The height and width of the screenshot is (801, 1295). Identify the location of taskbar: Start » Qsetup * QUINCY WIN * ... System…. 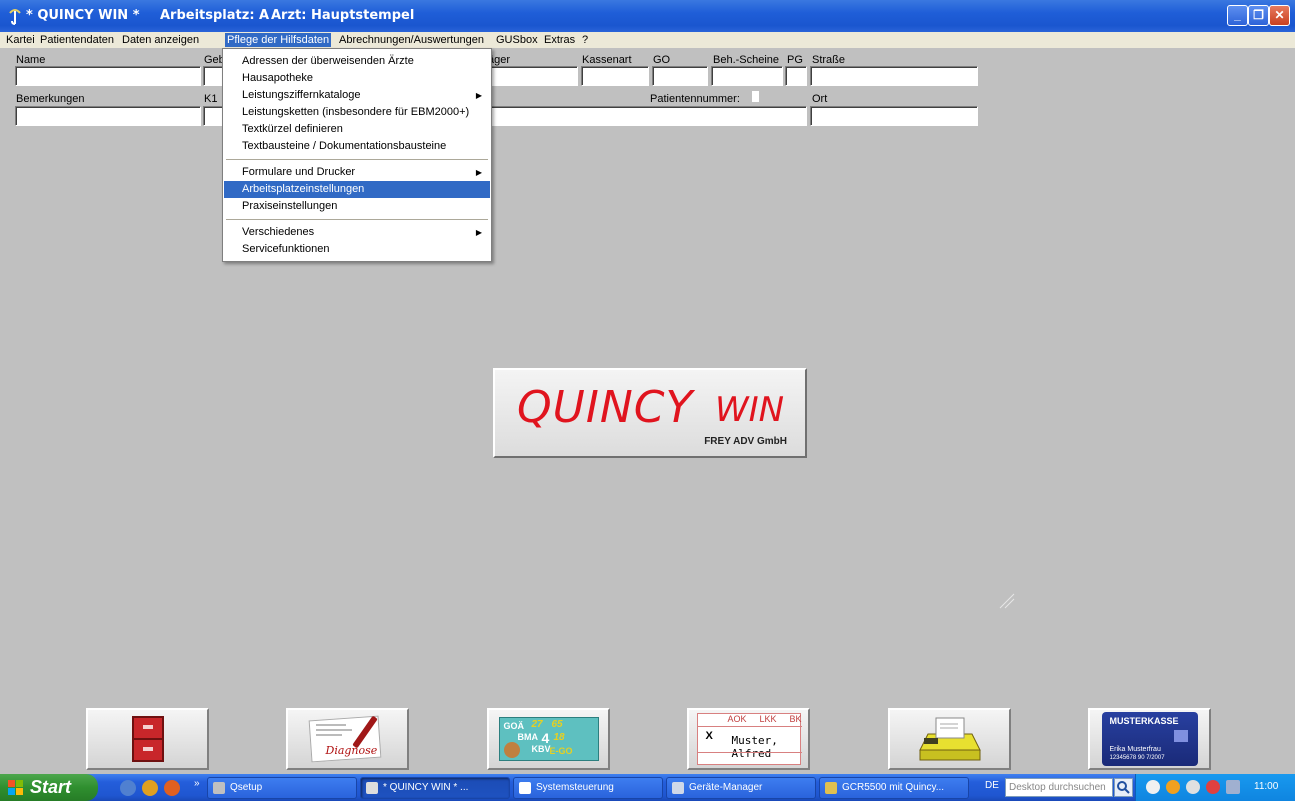
(647, 787).